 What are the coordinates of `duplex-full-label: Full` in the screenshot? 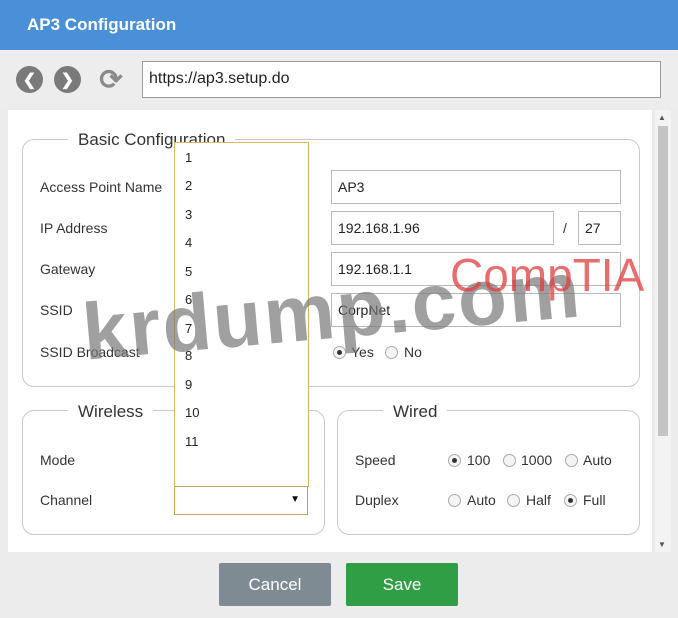 It's located at (594, 500).